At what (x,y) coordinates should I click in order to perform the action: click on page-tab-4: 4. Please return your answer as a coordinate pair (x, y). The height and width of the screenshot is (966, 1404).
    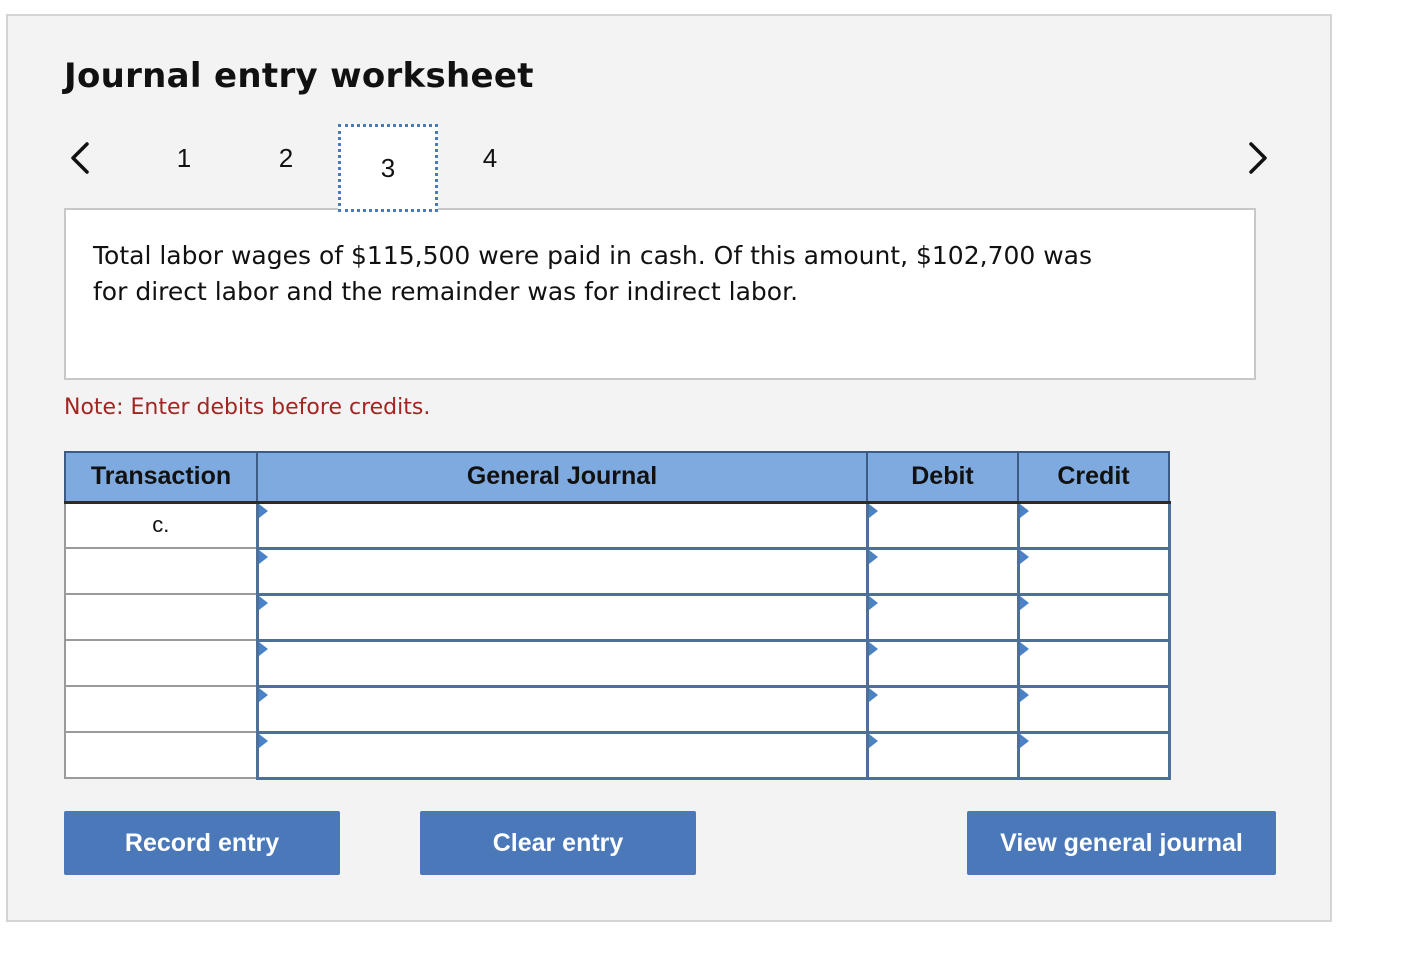
    Looking at the image, I should click on (490, 158).